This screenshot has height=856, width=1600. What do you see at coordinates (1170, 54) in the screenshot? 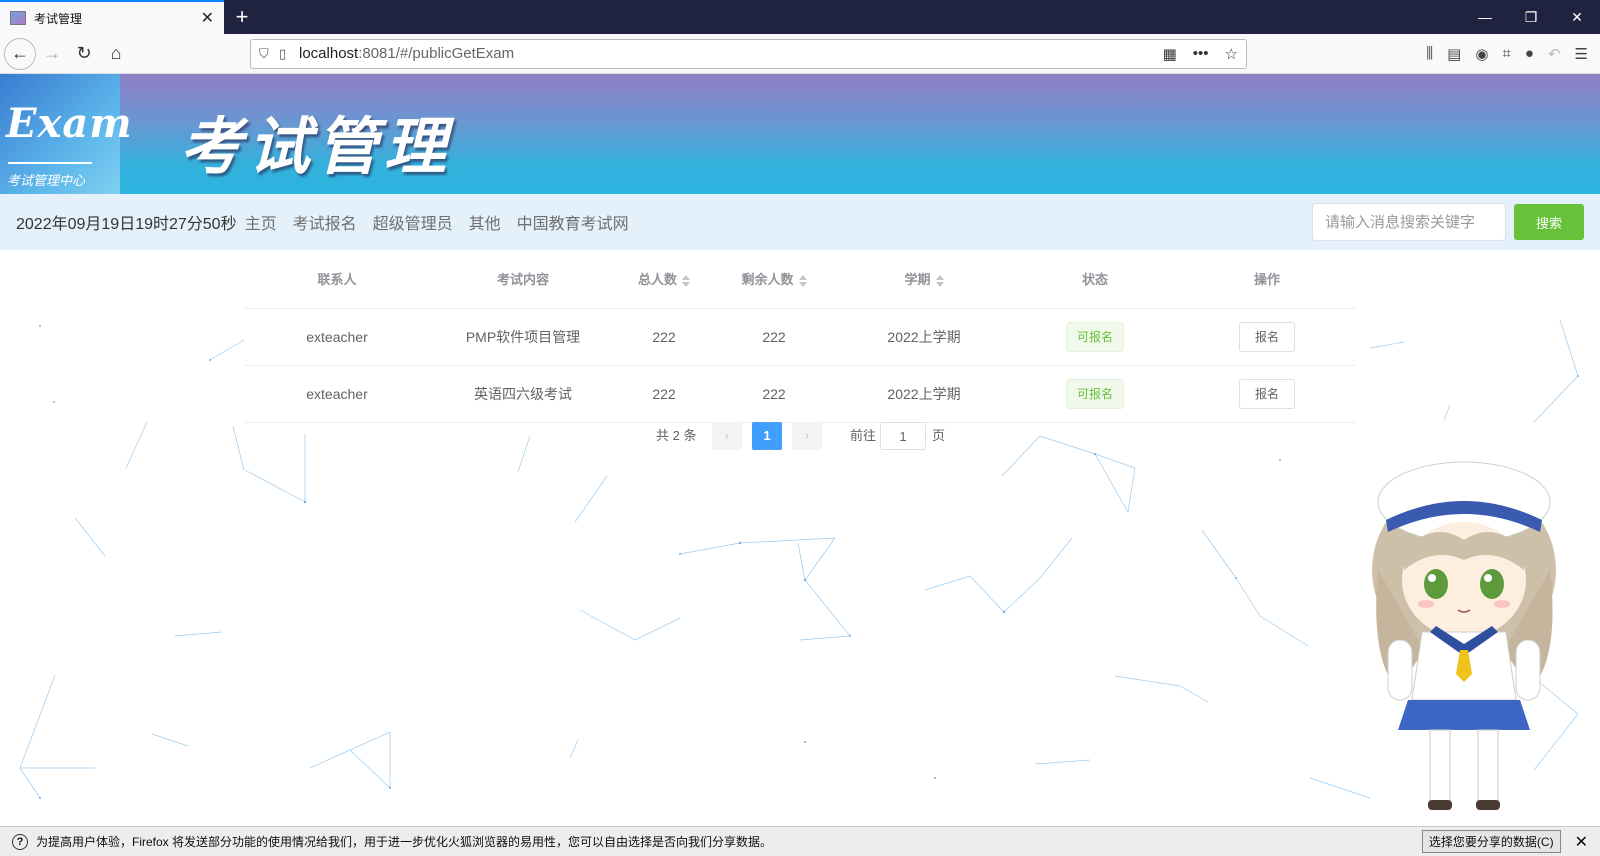
I see `qr-code-icon: ▦` at bounding box center [1170, 54].